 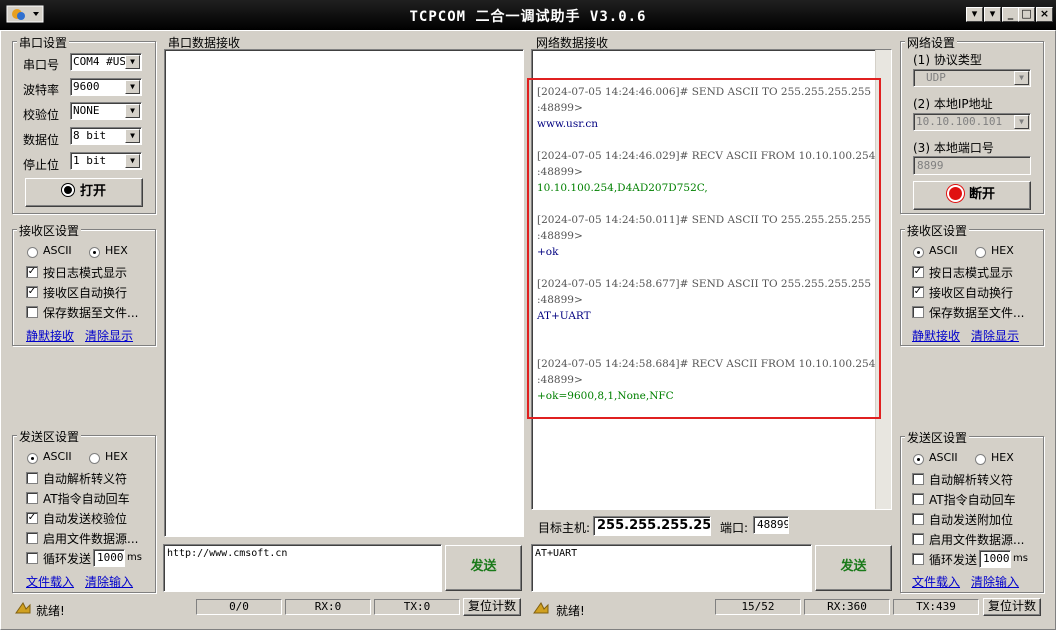 What do you see at coordinates (106, 161) in the screenshot?
I see `stopbits-select: 1 bit ▼` at bounding box center [106, 161].